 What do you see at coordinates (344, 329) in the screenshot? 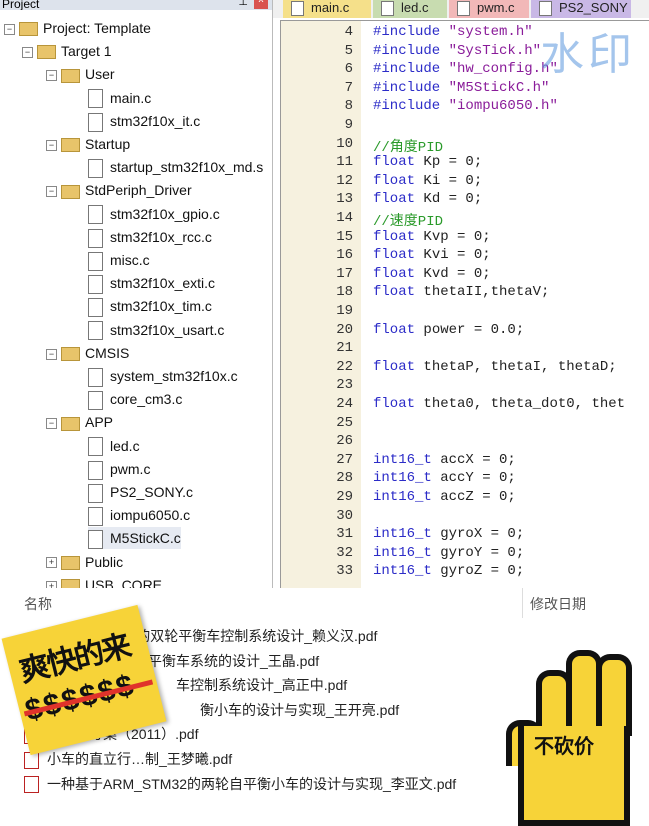
I see `line-number: 20` at bounding box center [344, 329].